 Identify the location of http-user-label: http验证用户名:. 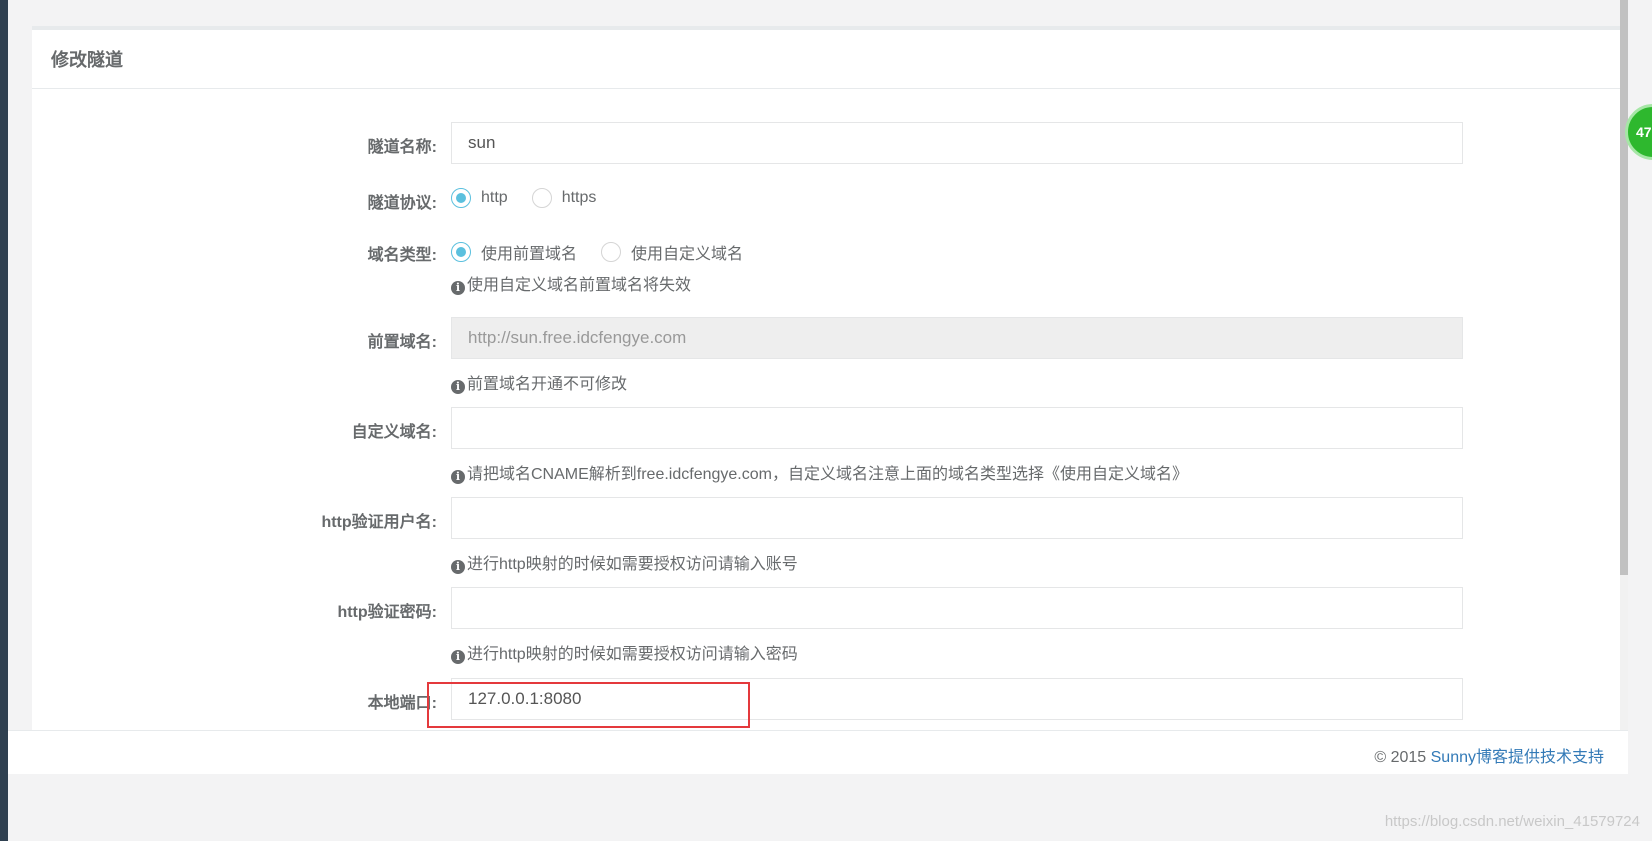
(379, 522).